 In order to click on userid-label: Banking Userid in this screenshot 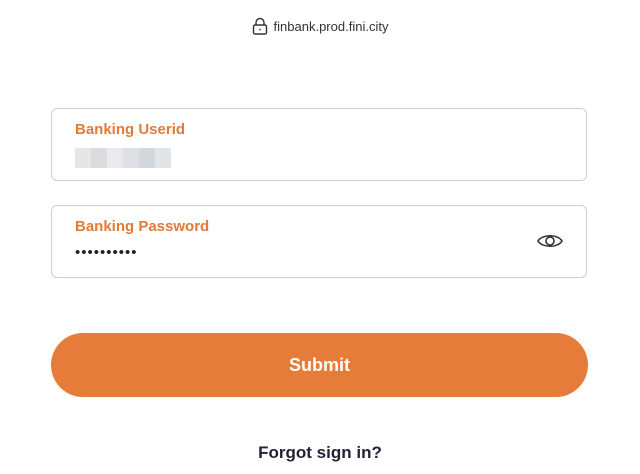, I will do `click(130, 129)`.